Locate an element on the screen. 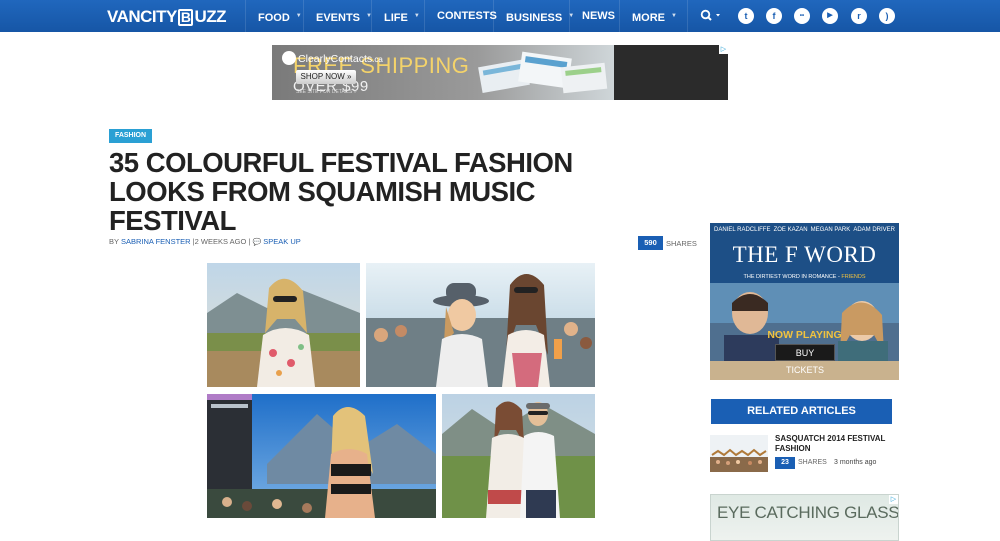 Image resolution: width=1000 pixels, height=541 pixels. nav-item-label: CONTESTS is located at coordinates (467, 16).